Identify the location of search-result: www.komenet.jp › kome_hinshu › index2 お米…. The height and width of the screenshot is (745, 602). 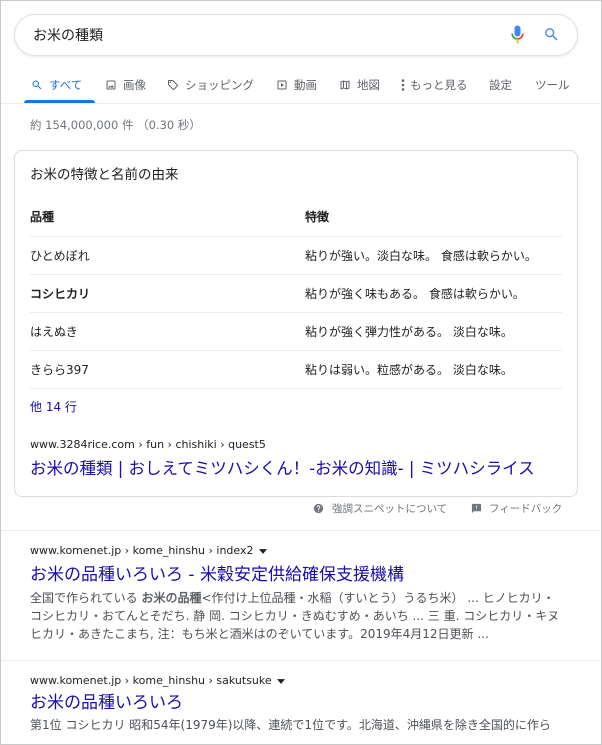
(300, 598).